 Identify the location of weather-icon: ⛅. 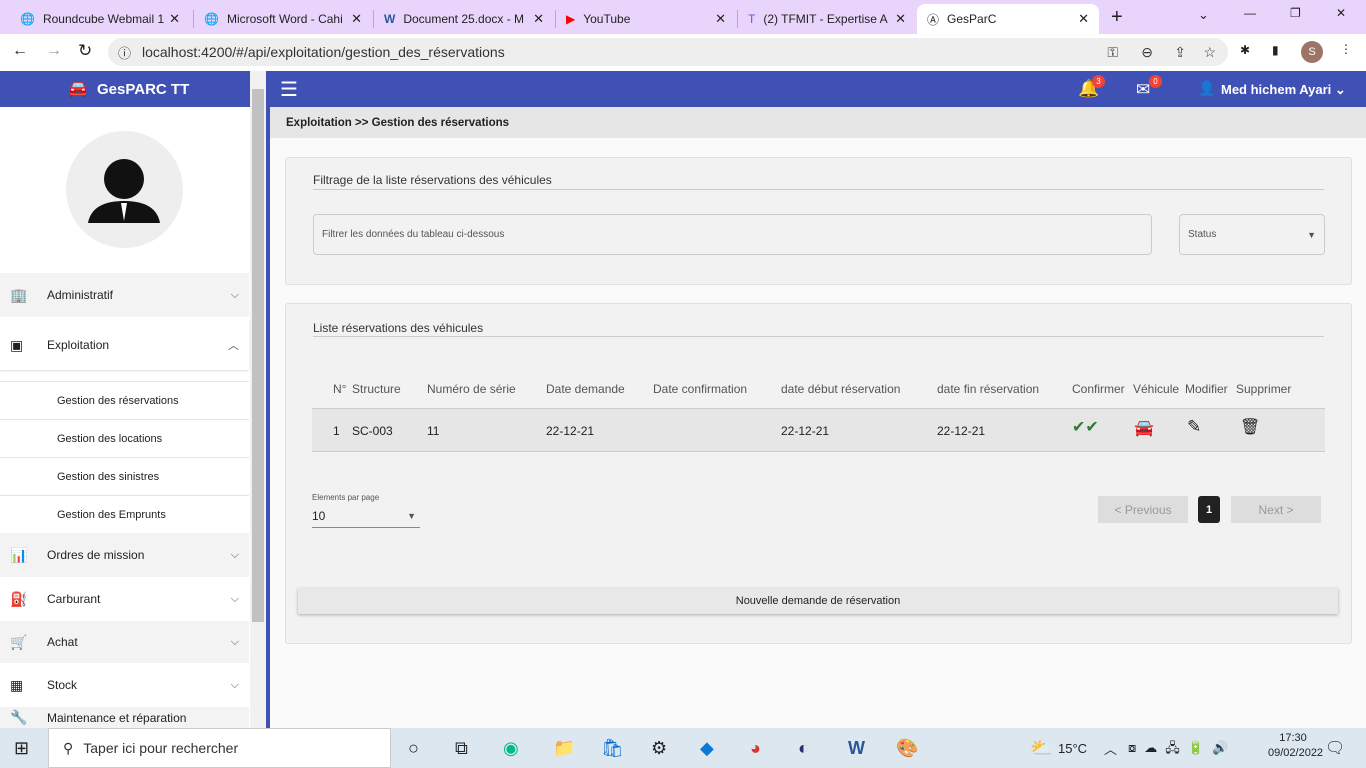
(1041, 748).